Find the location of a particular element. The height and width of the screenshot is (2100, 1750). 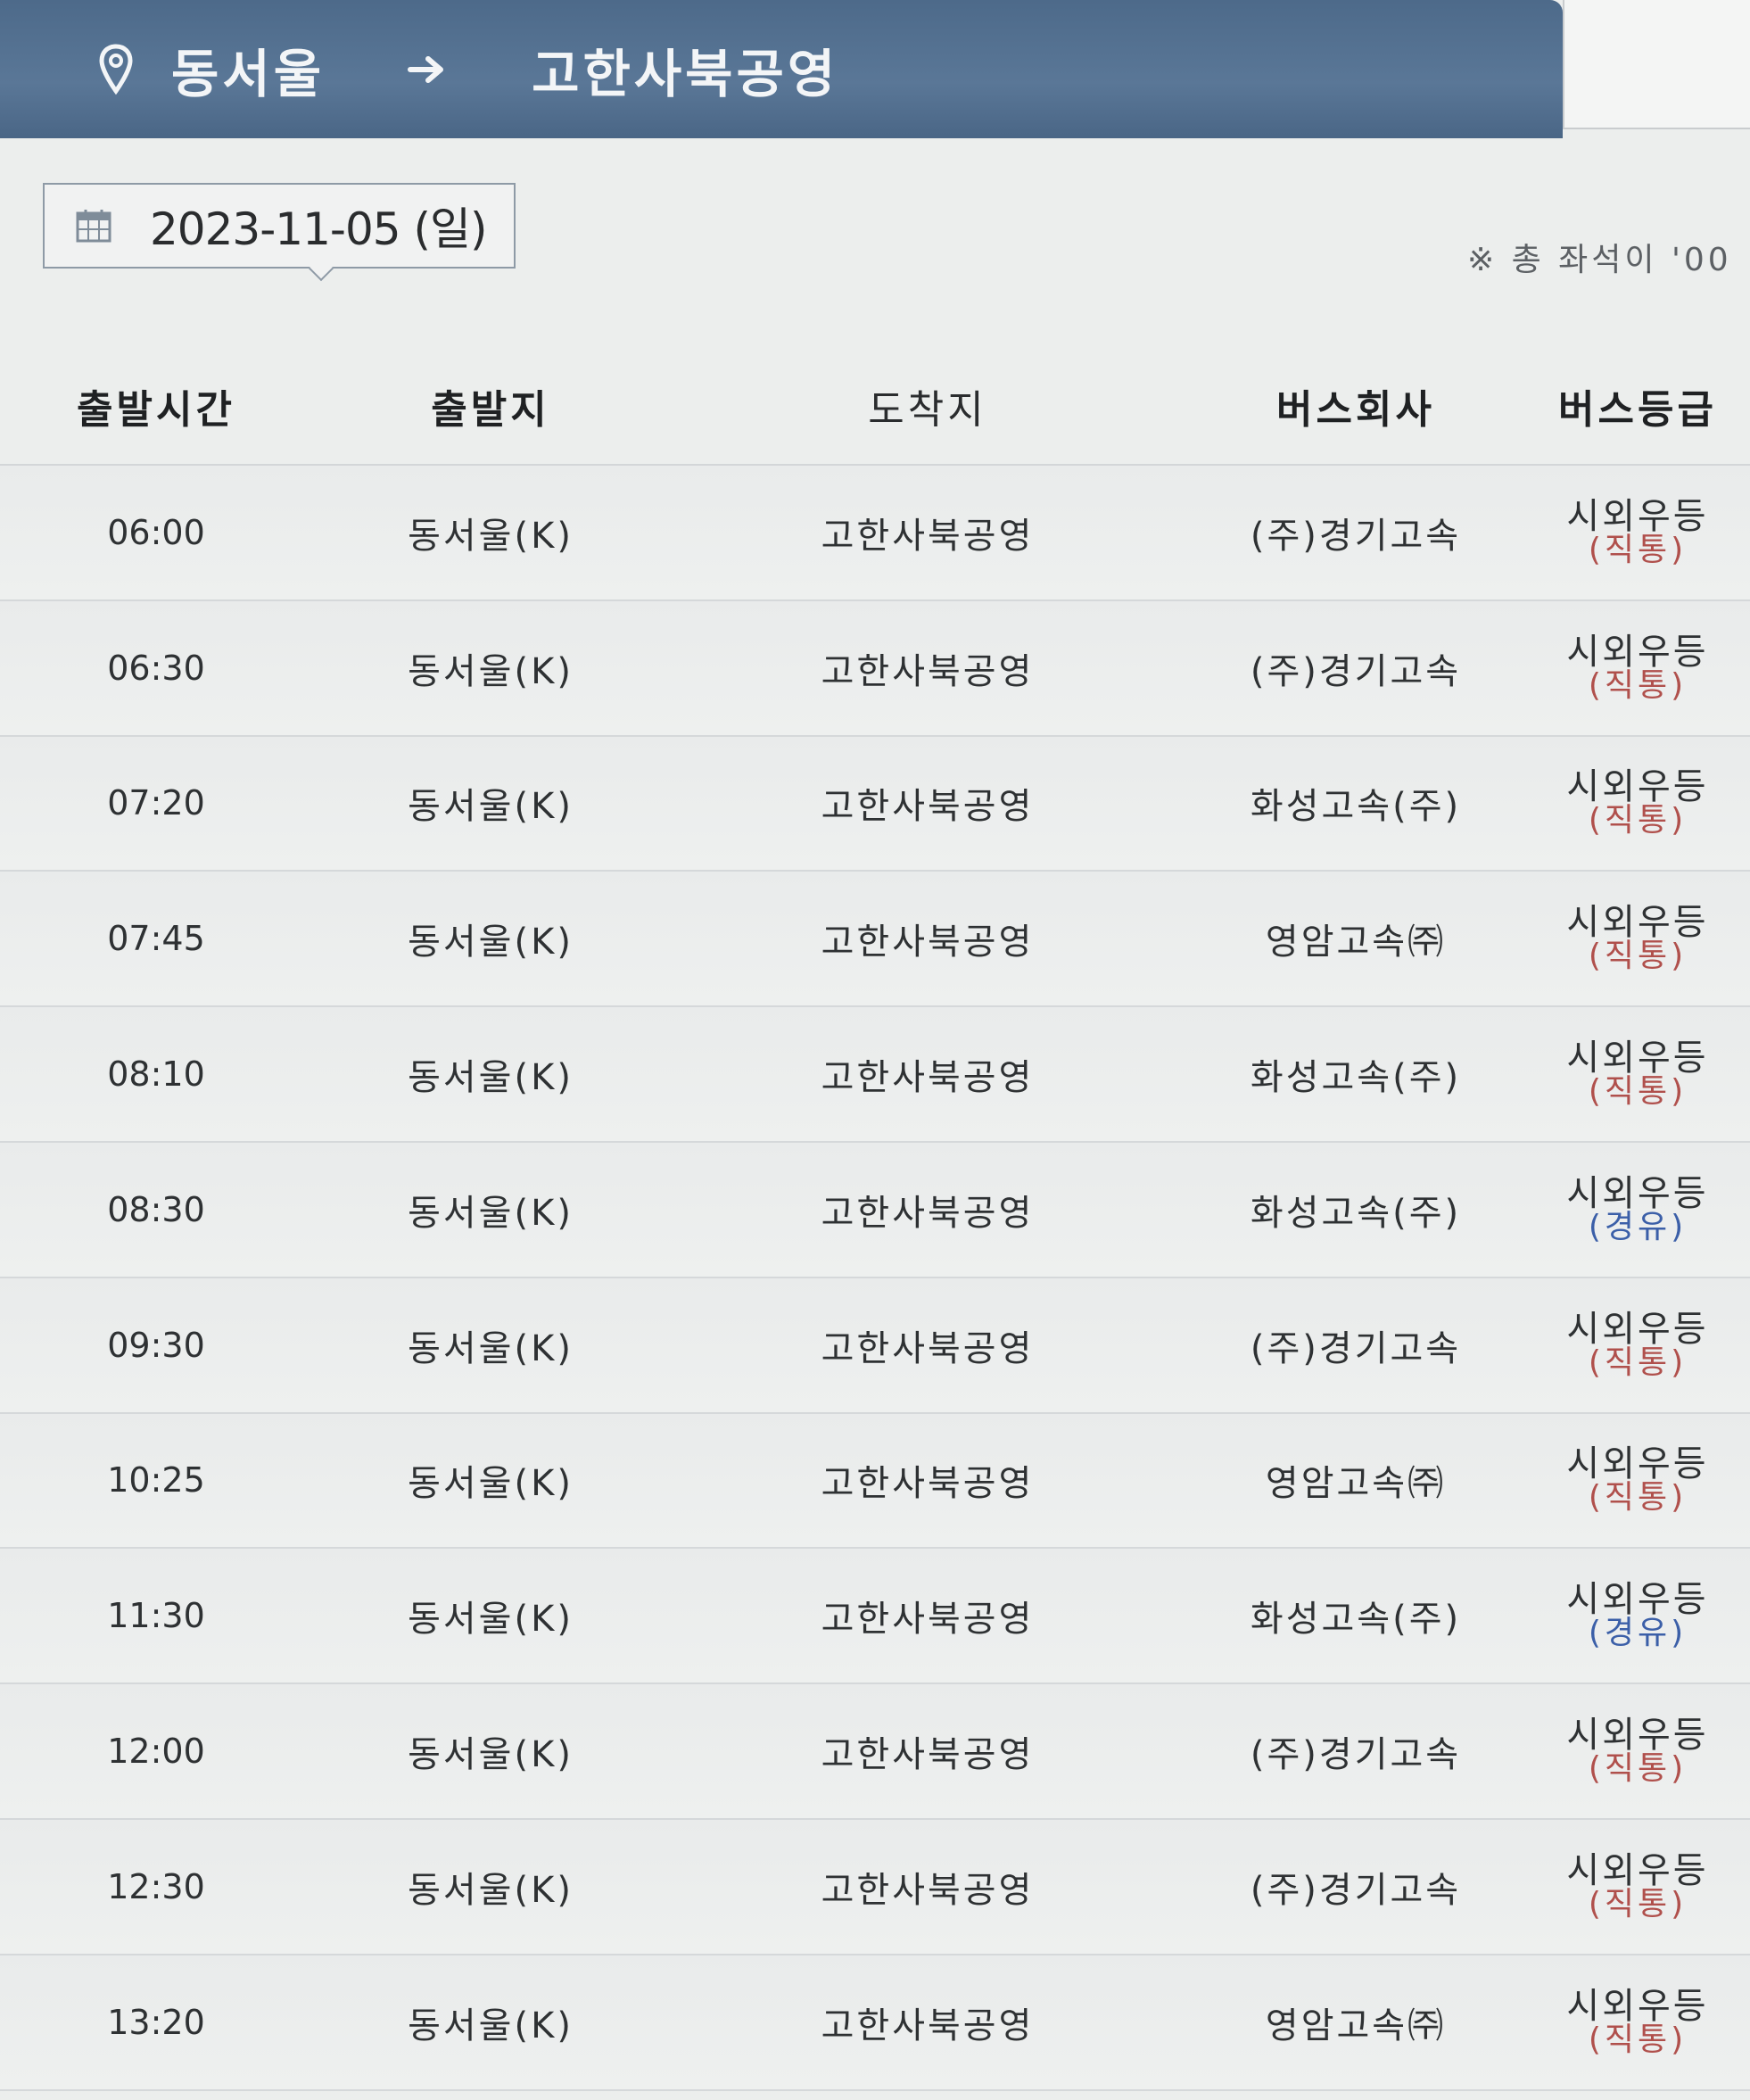

table-row: 13:20 동서울(K) 고한사북공영 영암고속㈜ 시외우등 (직통) is located at coordinates (875, 2023).